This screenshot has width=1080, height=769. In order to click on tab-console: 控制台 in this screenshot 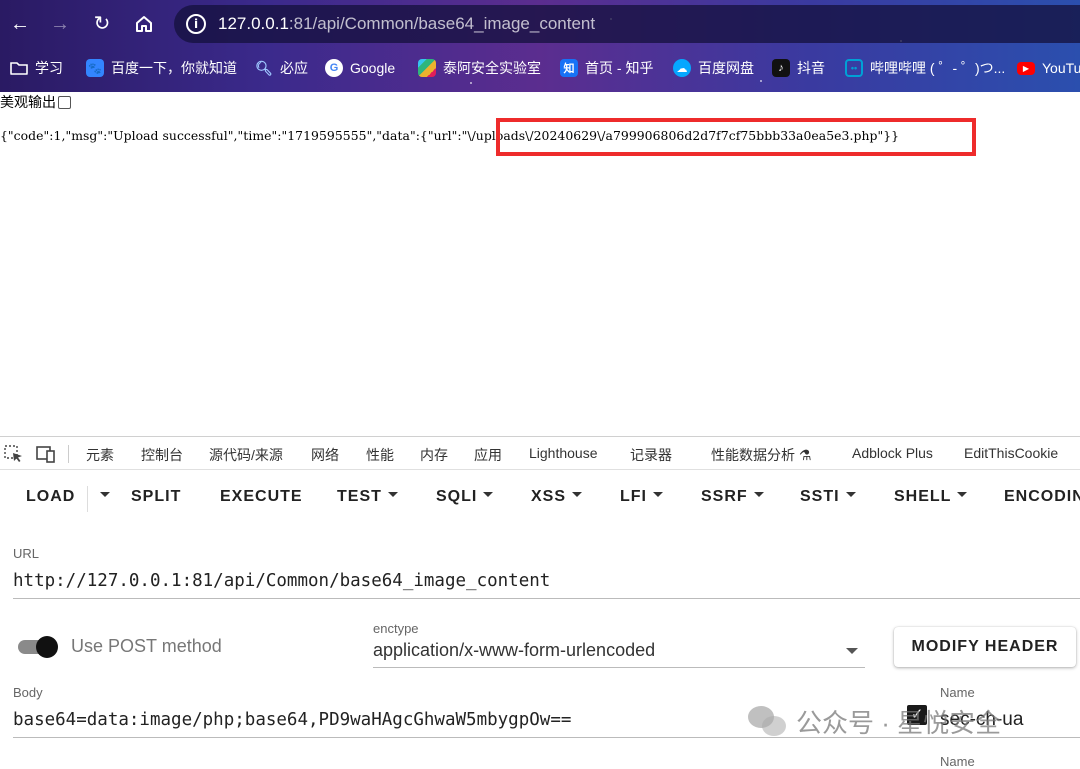, I will do `click(162, 455)`.